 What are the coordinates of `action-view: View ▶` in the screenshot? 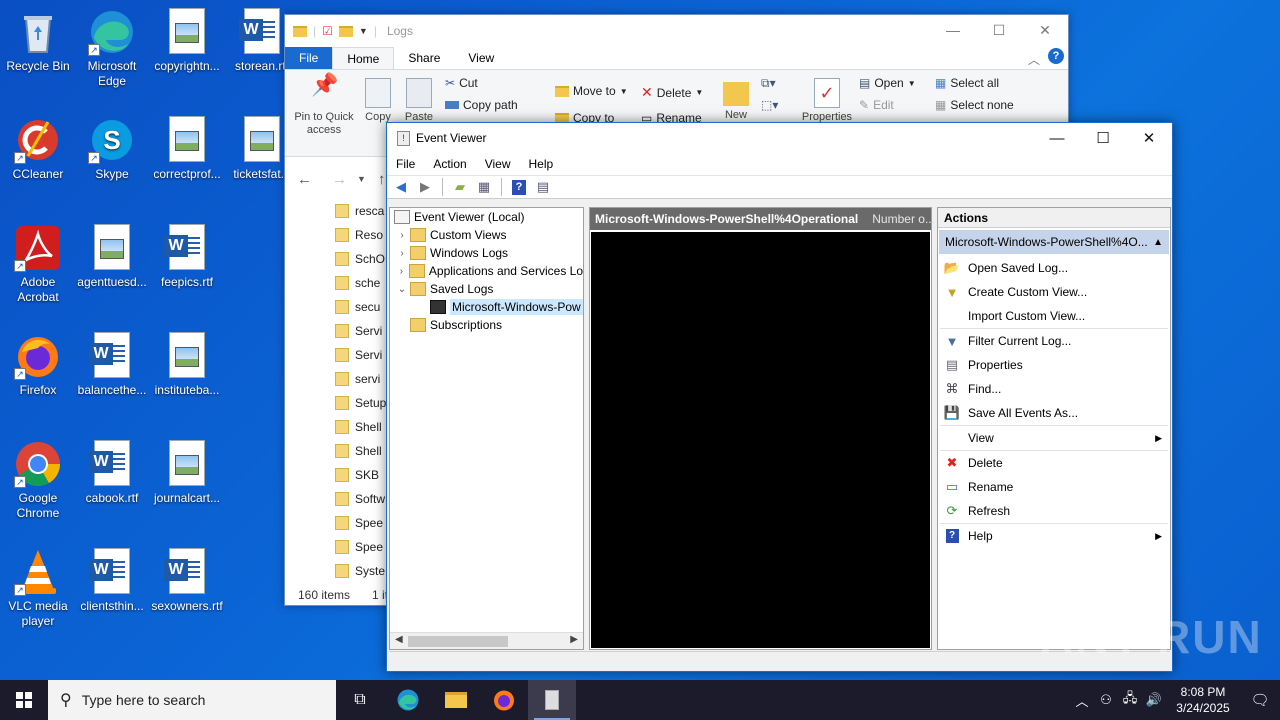 It's located at (1054, 438).